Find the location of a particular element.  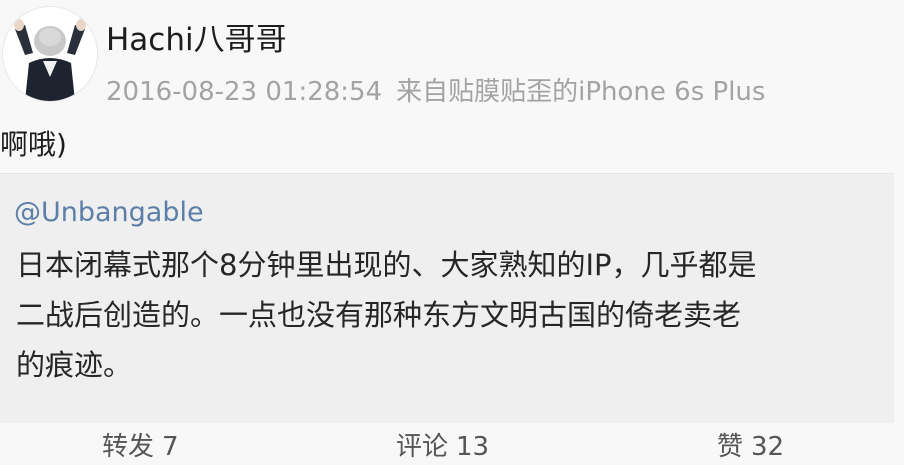

action-bar: 转发 7 评论 13 赞 32 is located at coordinates (452, 444).